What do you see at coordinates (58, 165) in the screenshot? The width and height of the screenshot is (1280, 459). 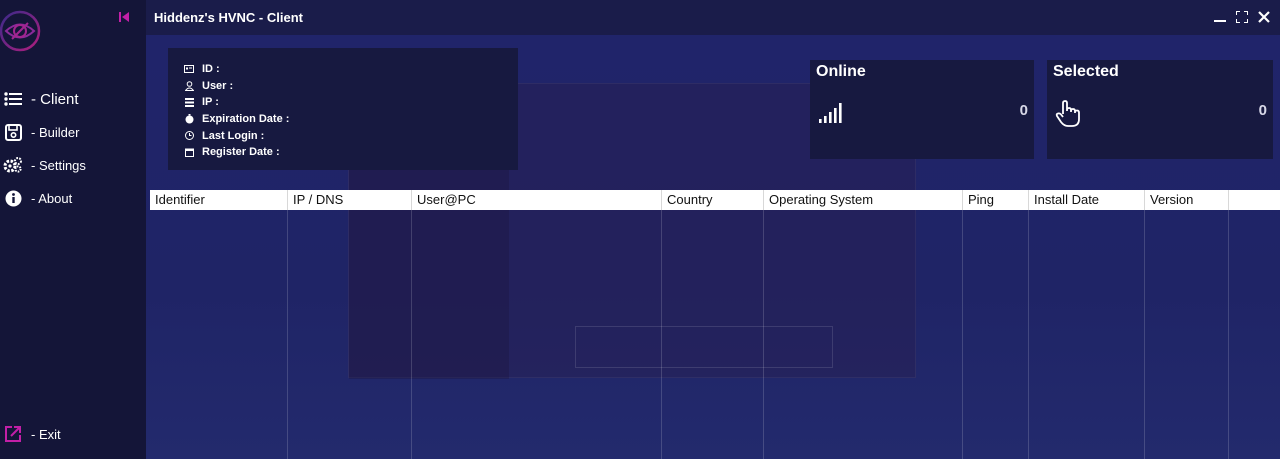 I see `sidebar-item-label: - Settings` at bounding box center [58, 165].